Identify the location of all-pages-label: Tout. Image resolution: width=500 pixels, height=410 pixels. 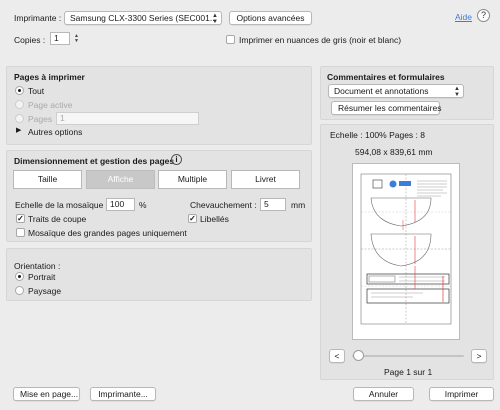
(36, 91).